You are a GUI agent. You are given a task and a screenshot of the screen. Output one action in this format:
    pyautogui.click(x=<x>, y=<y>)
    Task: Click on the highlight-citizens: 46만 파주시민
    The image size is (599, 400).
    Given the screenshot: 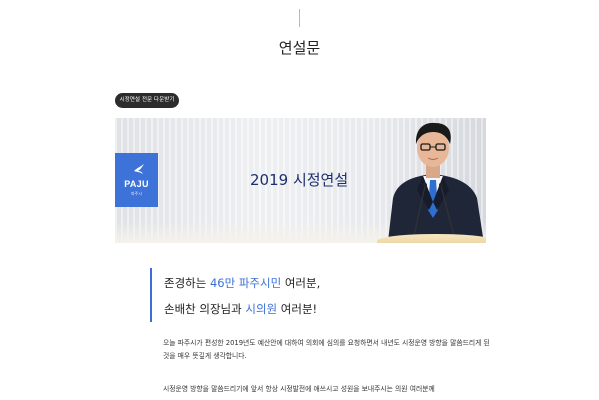 What is the action you would take?
    pyautogui.click(x=245, y=283)
    